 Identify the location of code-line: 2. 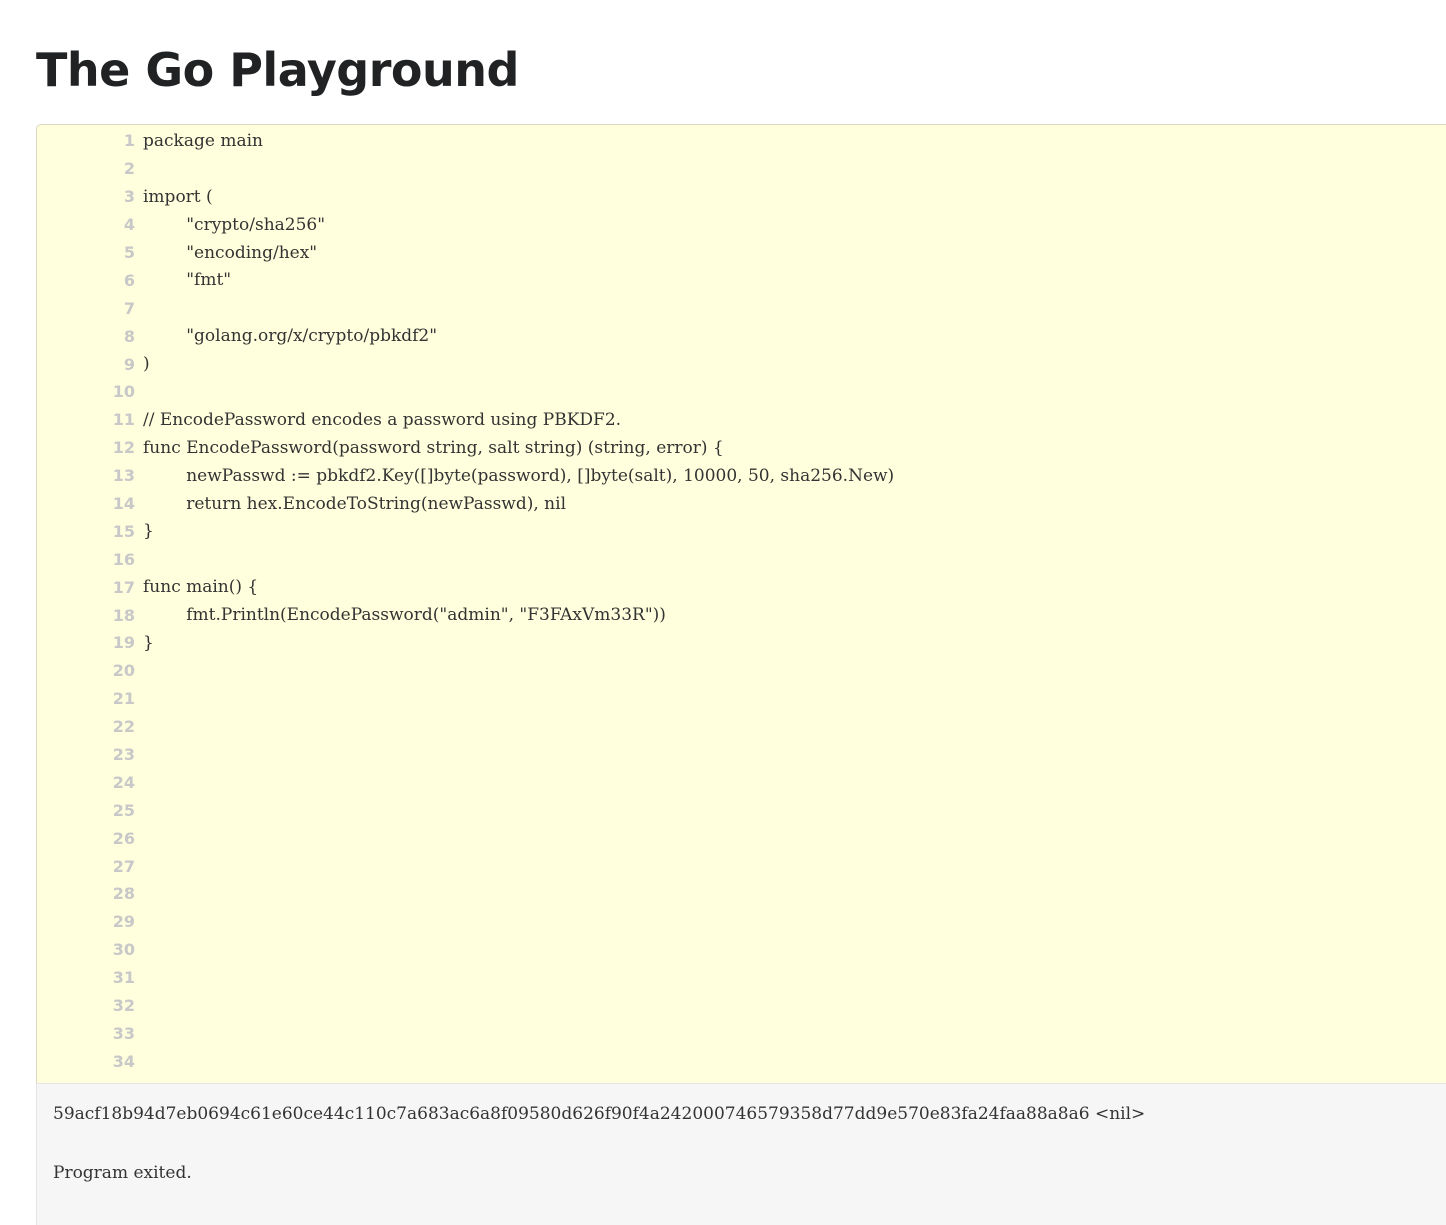
(741, 169).